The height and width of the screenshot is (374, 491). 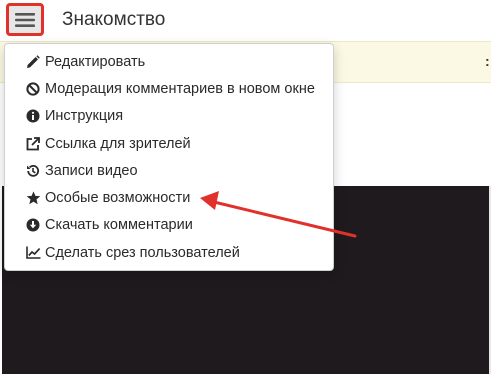 What do you see at coordinates (118, 143) in the screenshot?
I see `menu-item-label: Ссылка для зрителей` at bounding box center [118, 143].